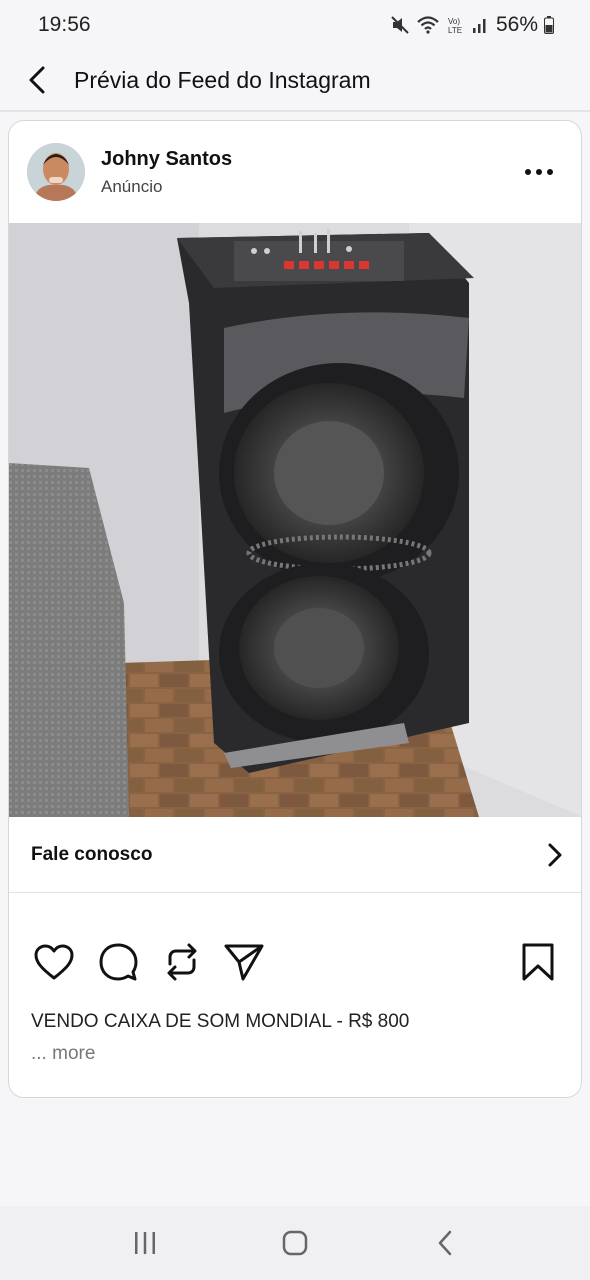 The width and height of the screenshot is (590, 1280). What do you see at coordinates (166, 159) in the screenshot?
I see `author-name: Johny Santos` at bounding box center [166, 159].